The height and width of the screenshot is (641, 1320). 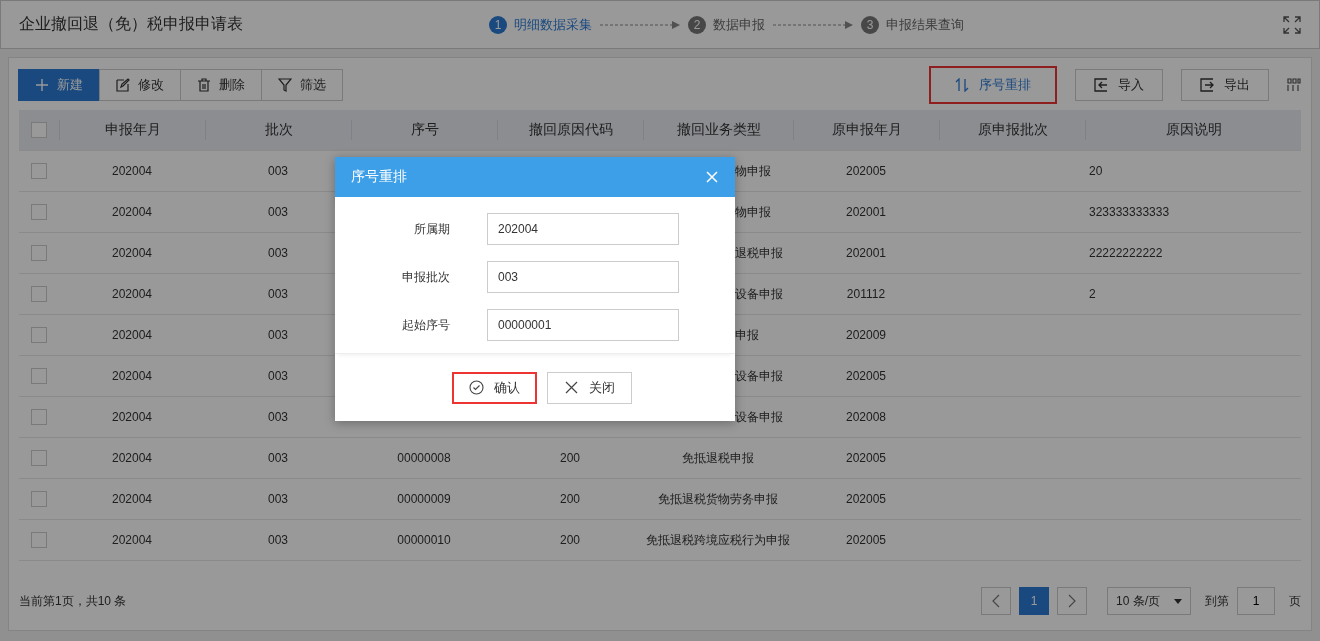 What do you see at coordinates (1256, 601) in the screenshot?
I see `page-input: 1` at bounding box center [1256, 601].